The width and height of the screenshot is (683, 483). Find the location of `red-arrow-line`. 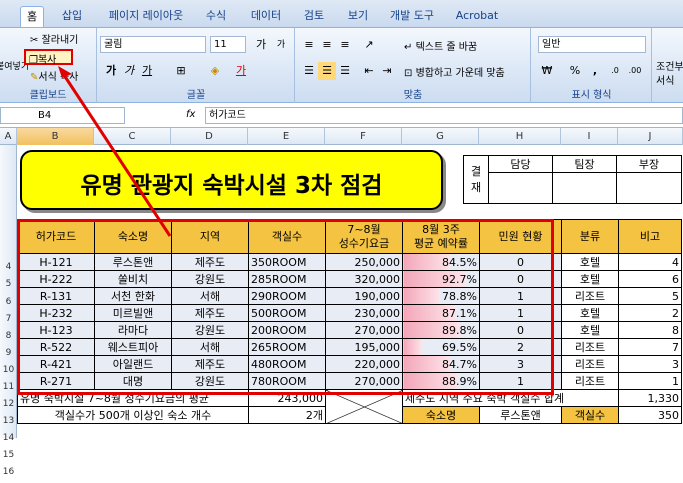

red-arrow-line is located at coordinates (116, 154).